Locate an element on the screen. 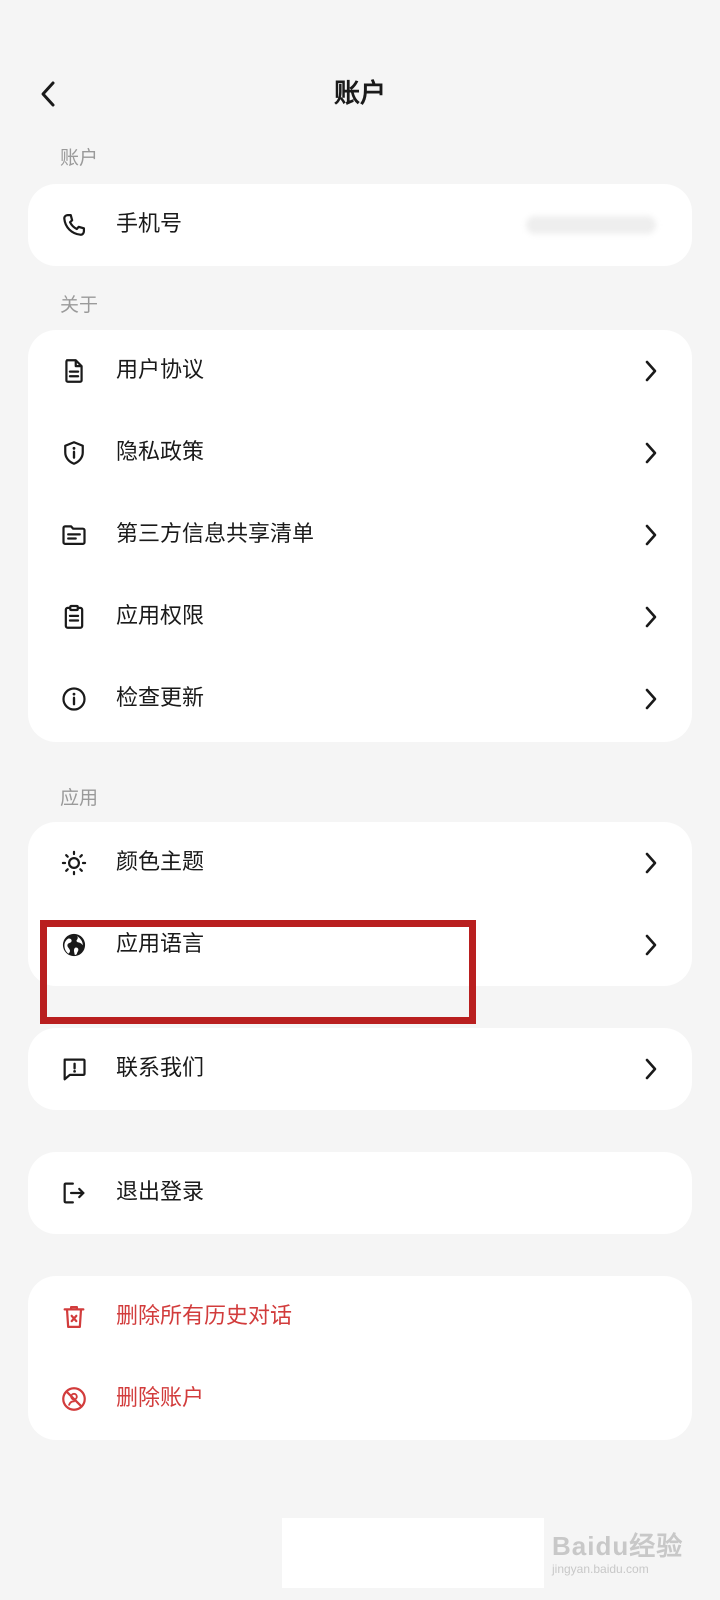 The width and height of the screenshot is (720, 1600). third-party-sharing-row: 第三方信息共享清单 is located at coordinates (360, 535).